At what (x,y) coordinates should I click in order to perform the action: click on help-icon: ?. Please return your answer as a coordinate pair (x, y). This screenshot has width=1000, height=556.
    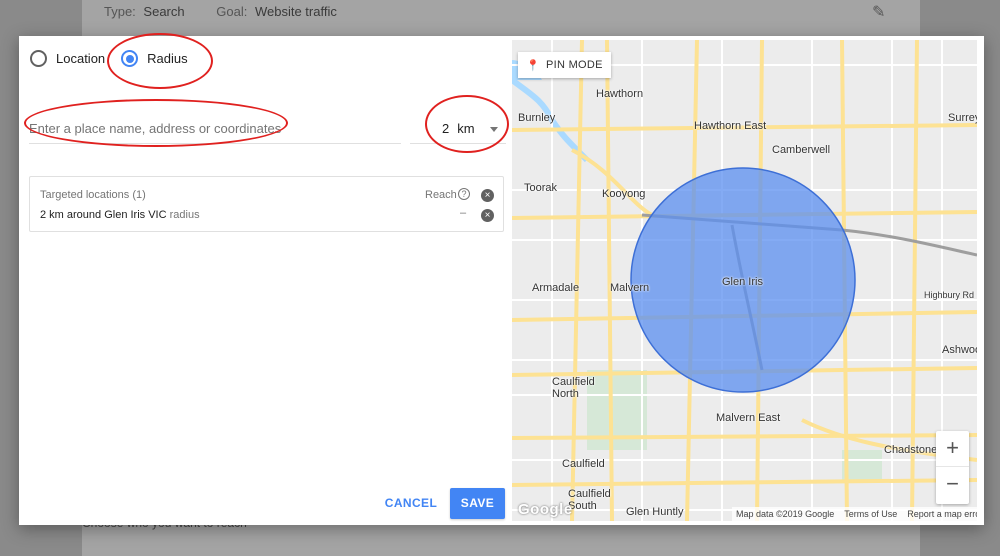
    Looking at the image, I should click on (464, 194).